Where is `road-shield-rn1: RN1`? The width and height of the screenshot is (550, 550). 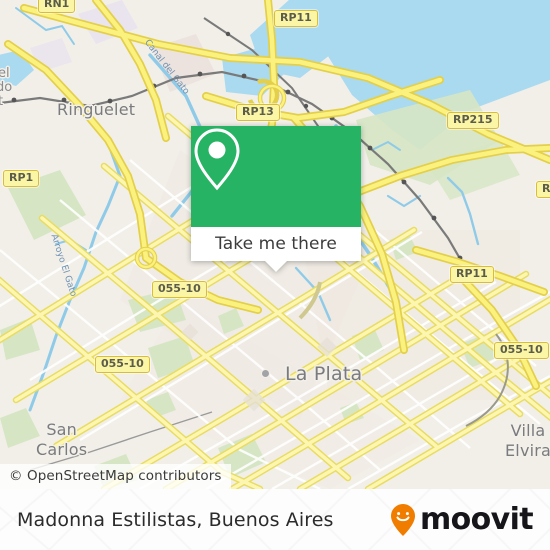
road-shield-rn1: RN1 is located at coordinates (57, 6).